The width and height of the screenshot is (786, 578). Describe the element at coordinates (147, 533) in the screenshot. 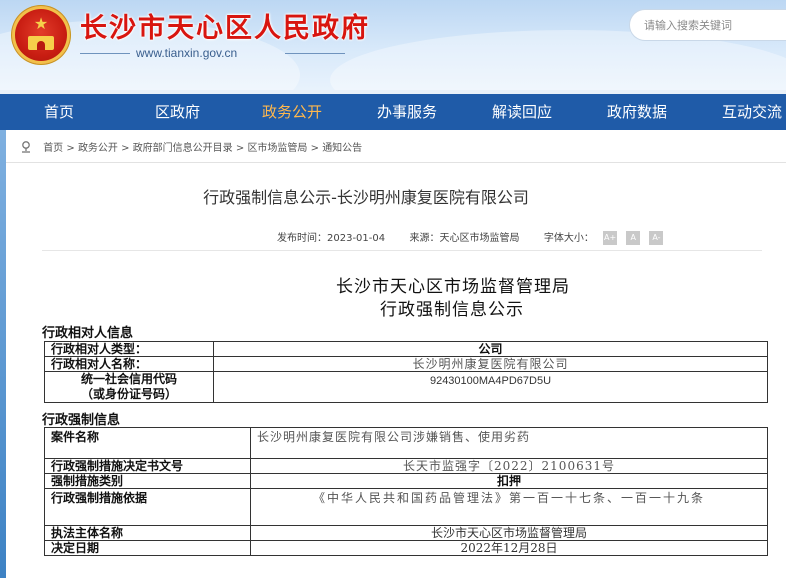

I see `row-label: 执法主体名称` at that location.